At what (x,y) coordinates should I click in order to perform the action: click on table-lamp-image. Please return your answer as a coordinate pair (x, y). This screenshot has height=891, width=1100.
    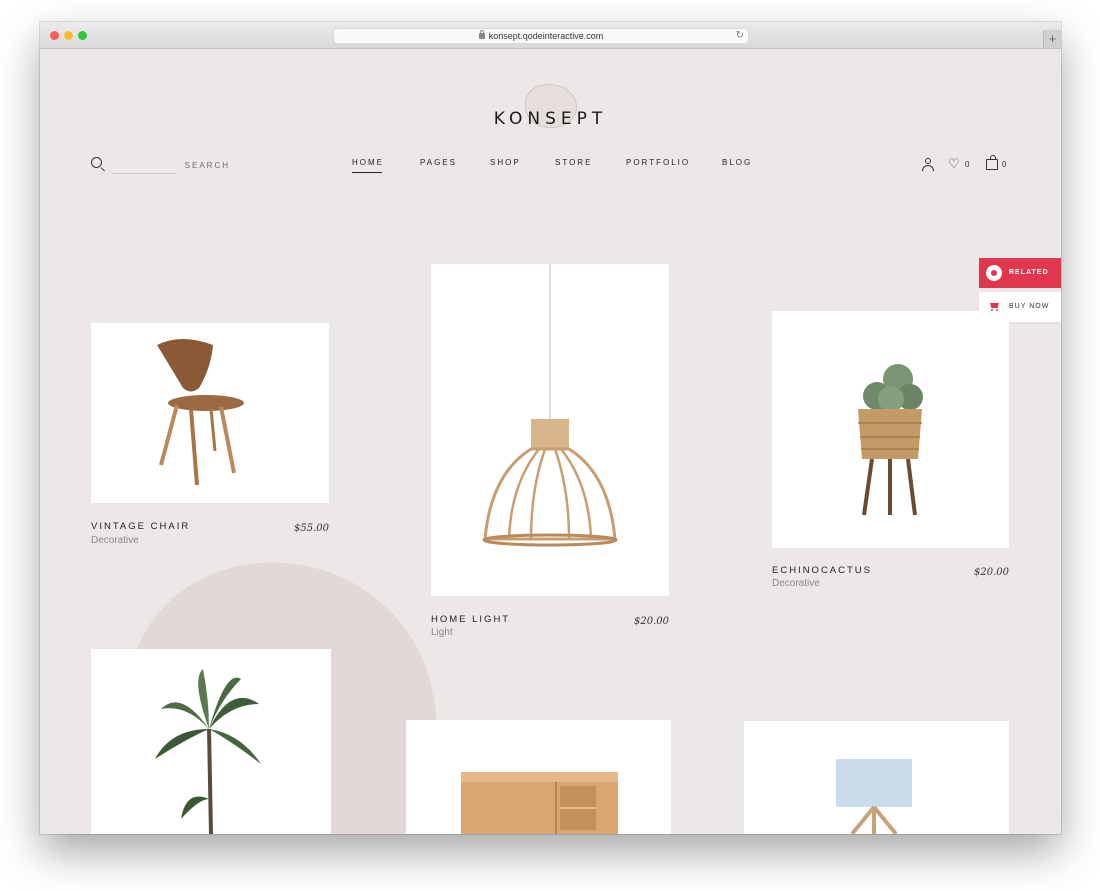
    Looking at the image, I should click on (876, 777).